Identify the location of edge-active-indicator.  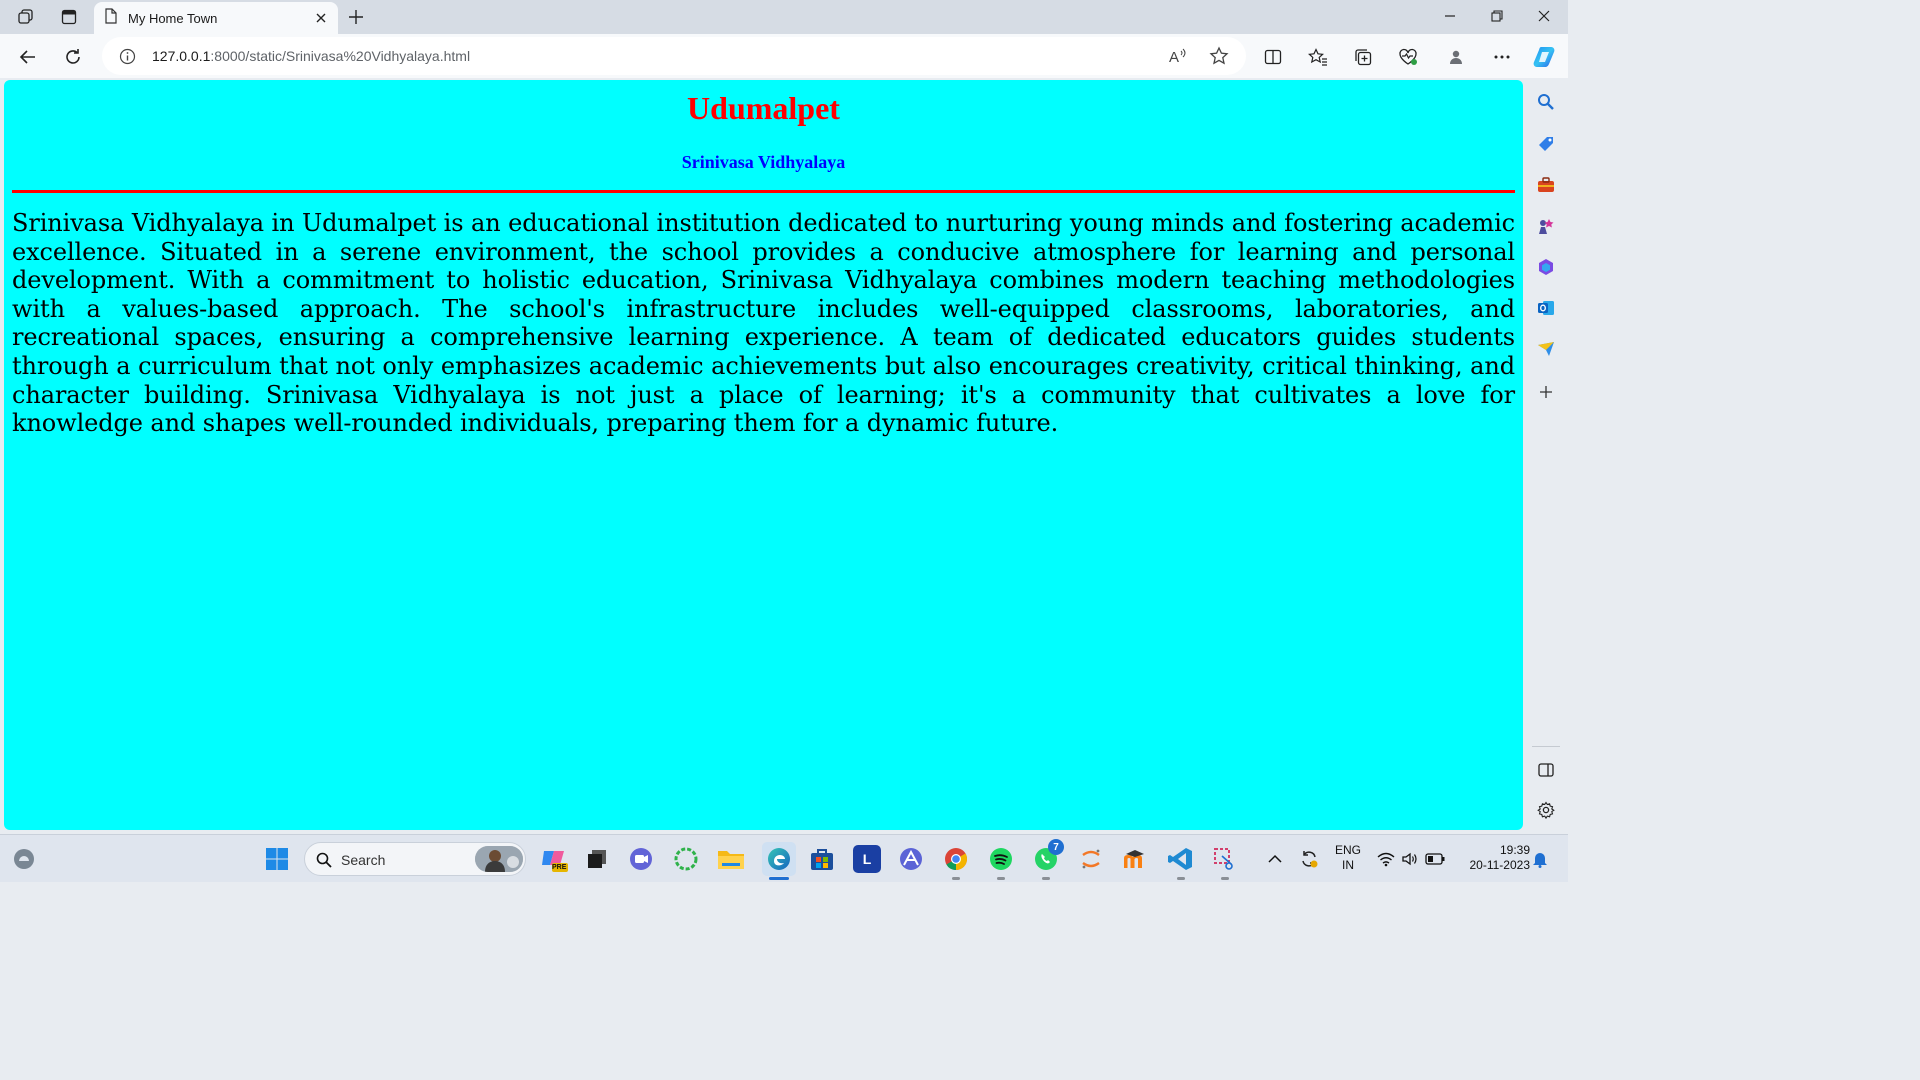
(779, 878).